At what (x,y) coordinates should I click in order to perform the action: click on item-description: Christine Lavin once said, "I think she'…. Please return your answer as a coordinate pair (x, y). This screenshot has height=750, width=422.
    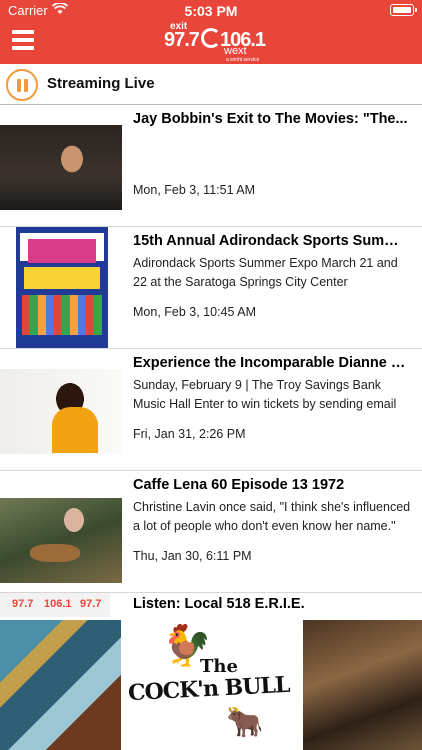
    Looking at the image, I should click on (272, 516).